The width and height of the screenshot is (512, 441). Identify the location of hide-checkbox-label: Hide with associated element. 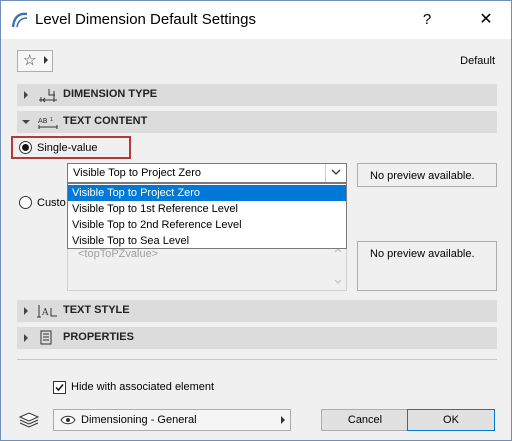
(143, 387).